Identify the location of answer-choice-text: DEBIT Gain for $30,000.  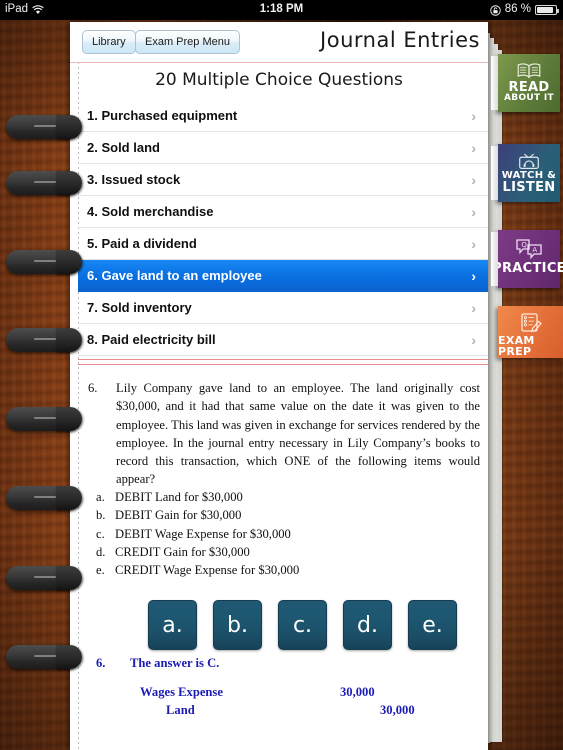
(178, 515).